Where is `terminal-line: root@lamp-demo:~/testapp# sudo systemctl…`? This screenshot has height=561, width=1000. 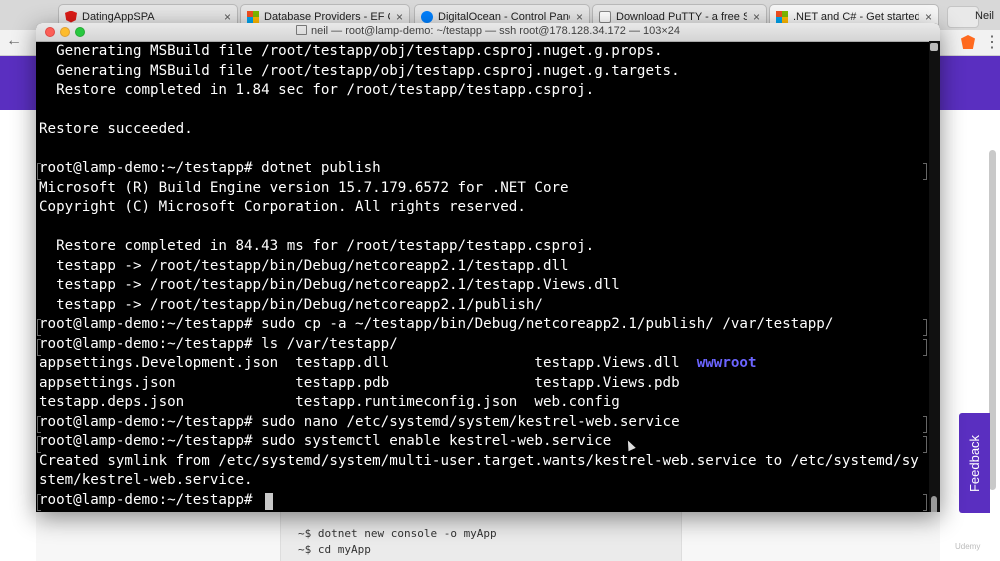 terminal-line: root@lamp-demo:~/testapp# sudo systemctl… is located at coordinates (325, 441).